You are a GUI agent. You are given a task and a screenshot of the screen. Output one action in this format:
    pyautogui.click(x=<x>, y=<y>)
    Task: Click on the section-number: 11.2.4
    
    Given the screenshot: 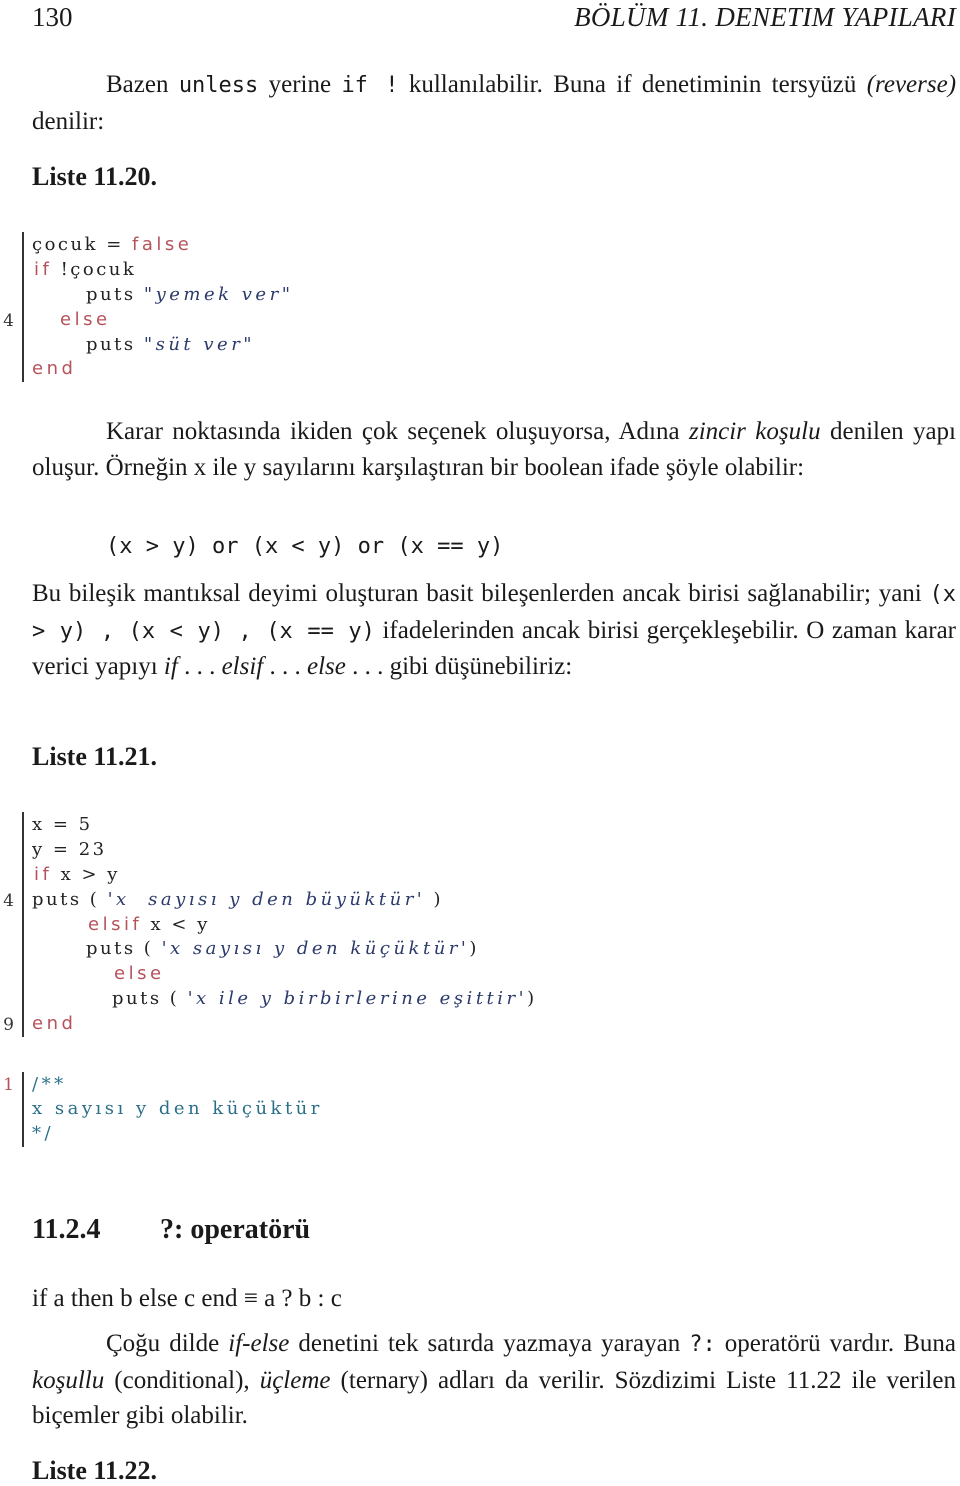 What is the action you would take?
    pyautogui.click(x=66, y=1229)
    